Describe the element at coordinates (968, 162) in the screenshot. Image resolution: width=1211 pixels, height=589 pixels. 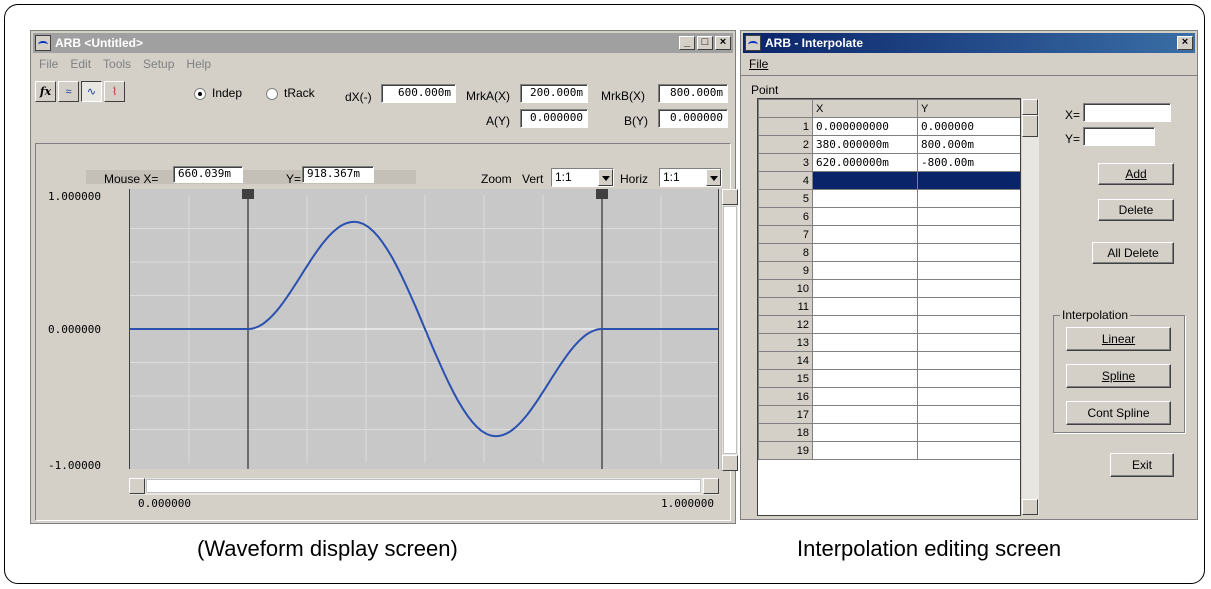
I see `y-cell: -800.00m` at that location.